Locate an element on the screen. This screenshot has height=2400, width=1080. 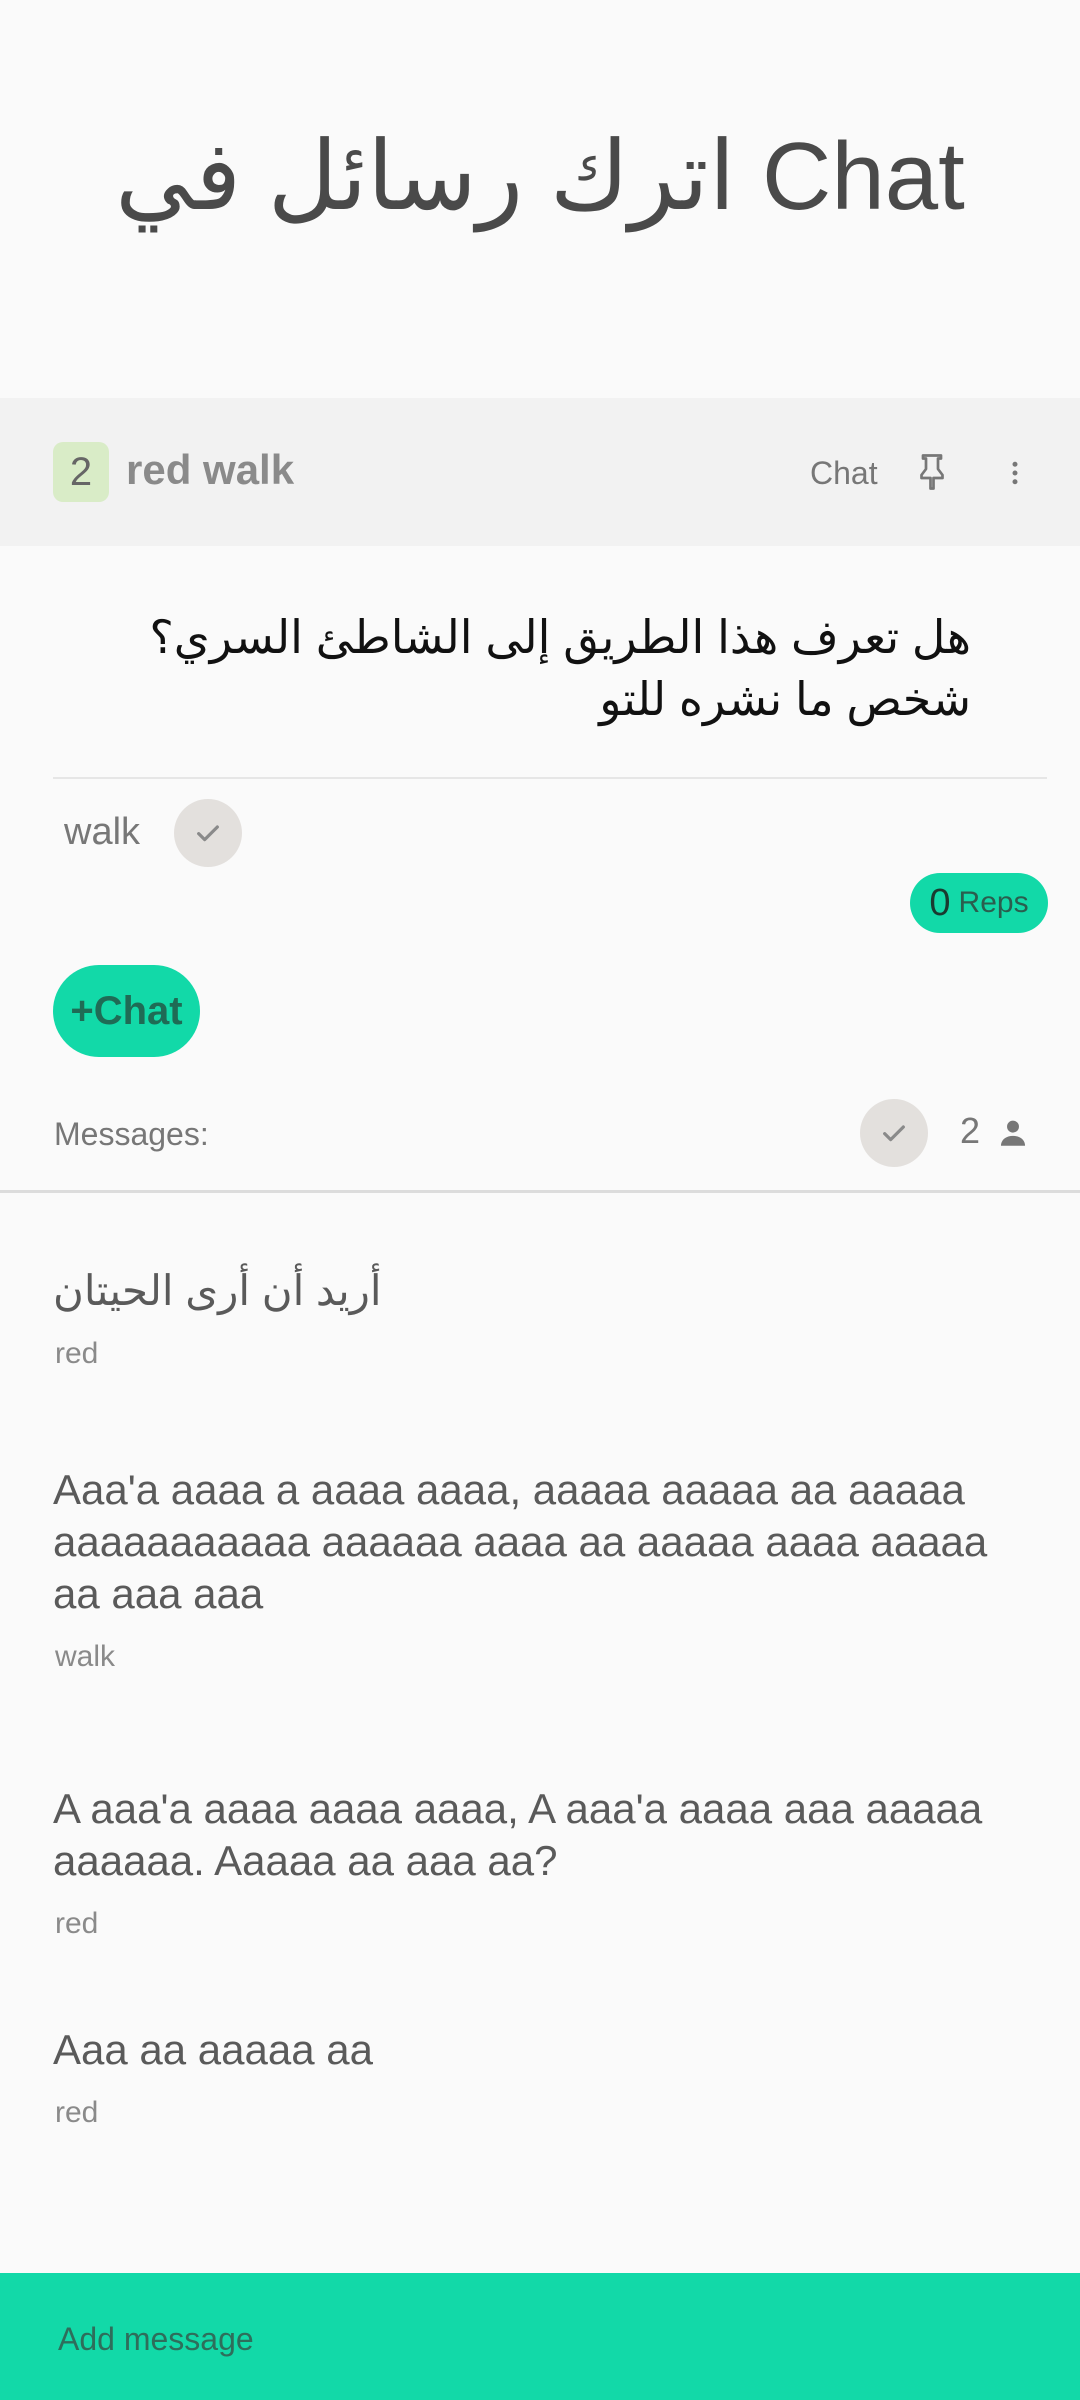
messages-label: Messages: is located at coordinates (131, 1134).